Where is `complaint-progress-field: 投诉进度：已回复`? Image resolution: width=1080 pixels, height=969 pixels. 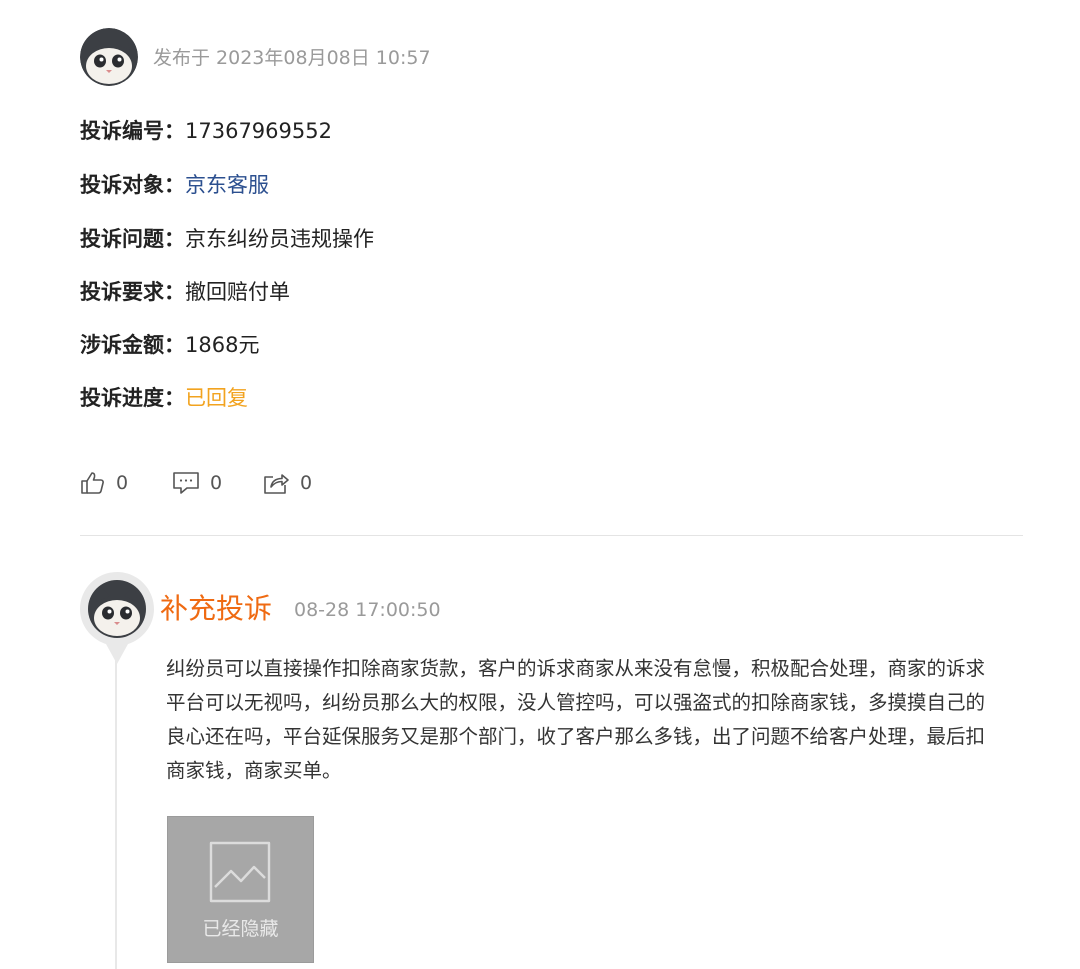
complaint-progress-field: 投诉进度：已回复 is located at coordinates (164, 398).